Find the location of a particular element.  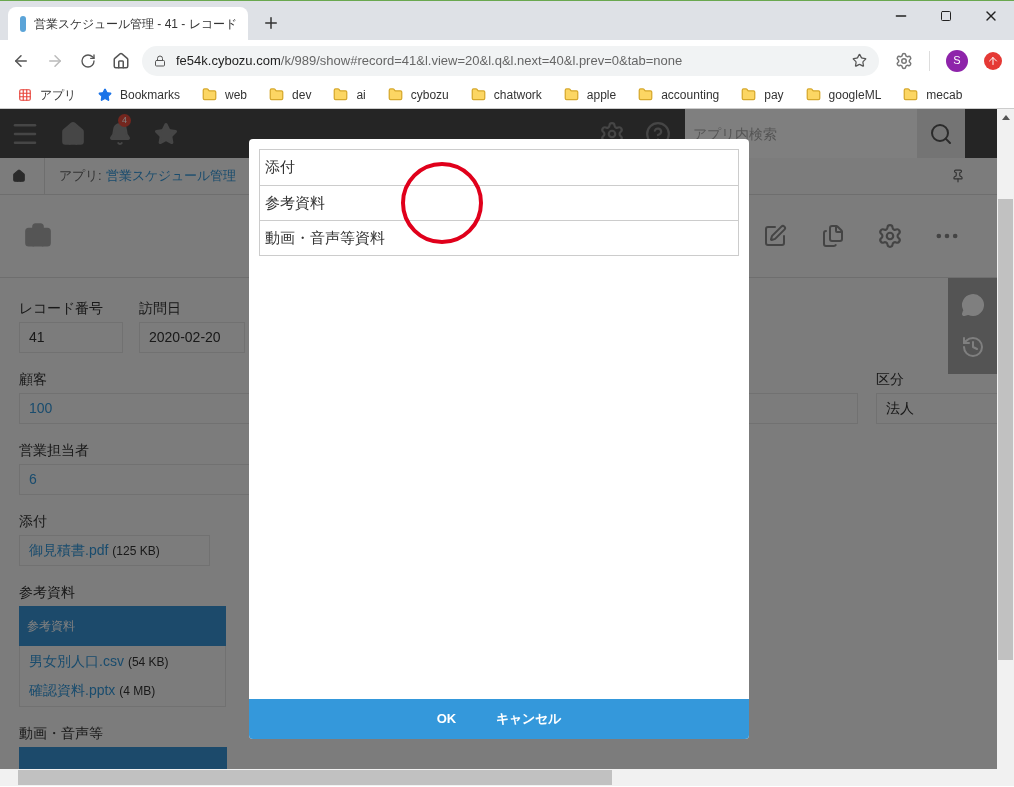

field-label: 顧客 is located at coordinates (33, 379).